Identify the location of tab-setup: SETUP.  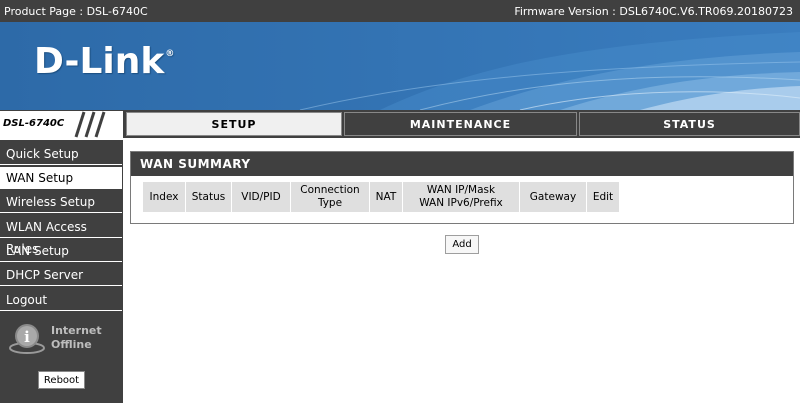
(234, 124).